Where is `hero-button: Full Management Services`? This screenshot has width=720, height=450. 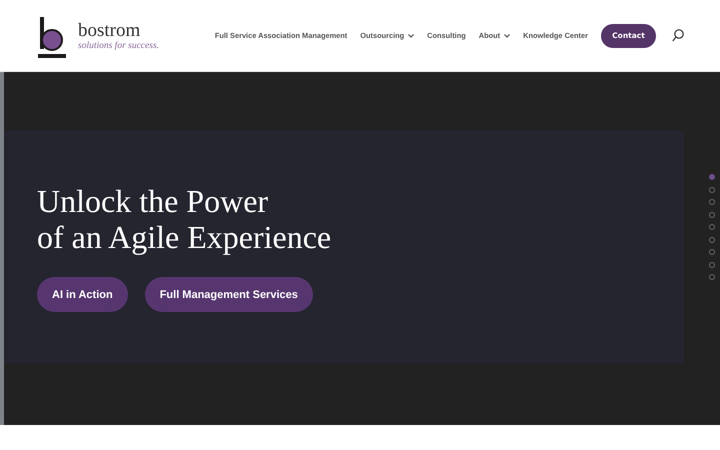
hero-button: Full Management Services is located at coordinates (228, 294).